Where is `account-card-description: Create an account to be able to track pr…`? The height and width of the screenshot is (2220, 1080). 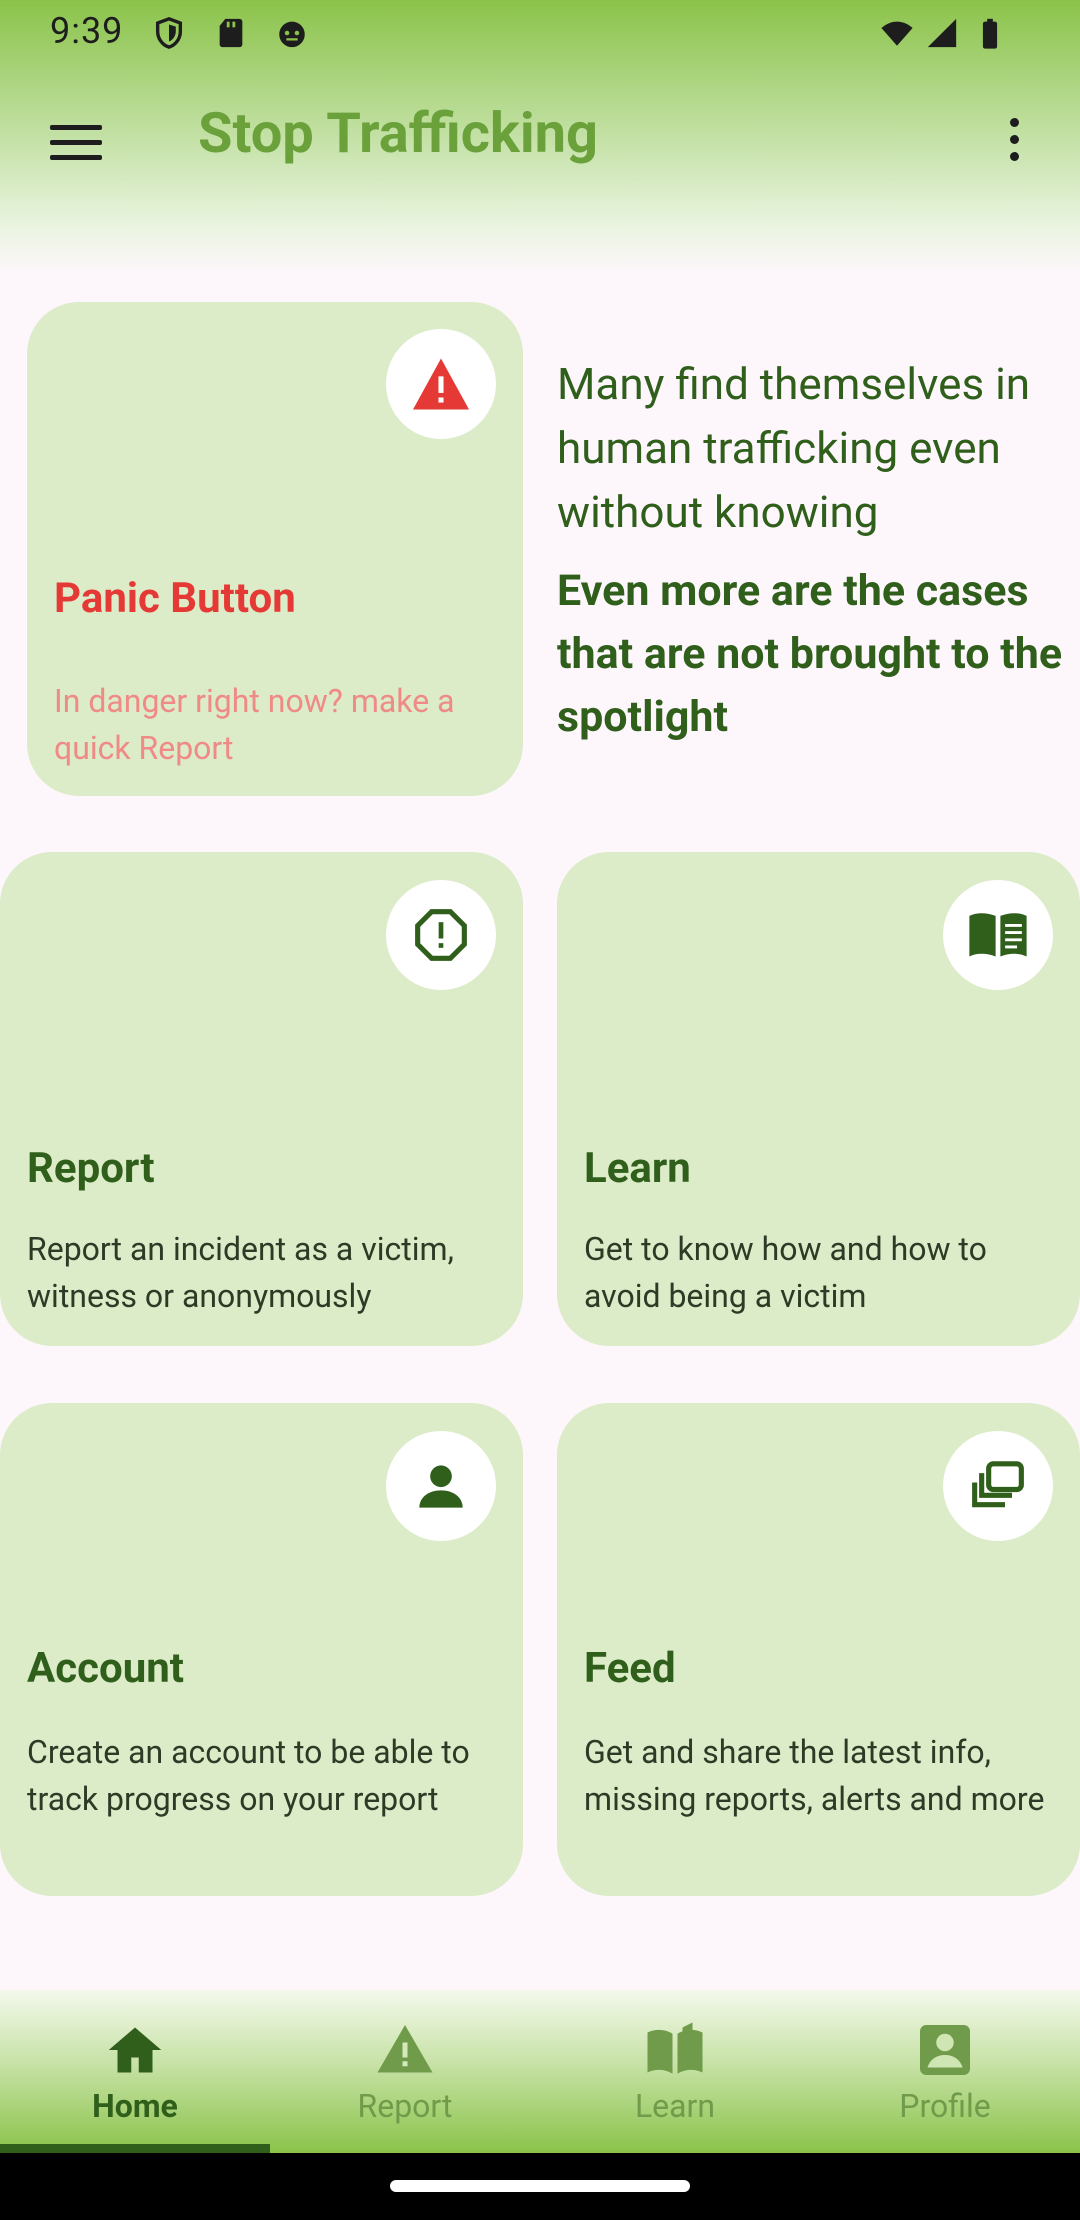
account-card-description: Create an account to be able to track pr… is located at coordinates (248, 1775).